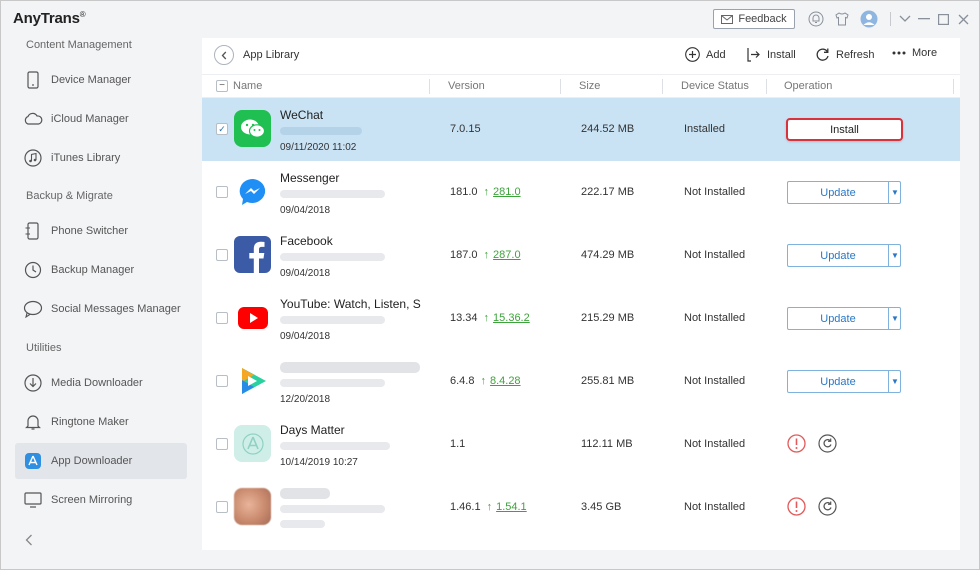 The height and width of the screenshot is (570, 980). I want to click on sidebar-item-app-downloader: App Downloader, so click(101, 461).